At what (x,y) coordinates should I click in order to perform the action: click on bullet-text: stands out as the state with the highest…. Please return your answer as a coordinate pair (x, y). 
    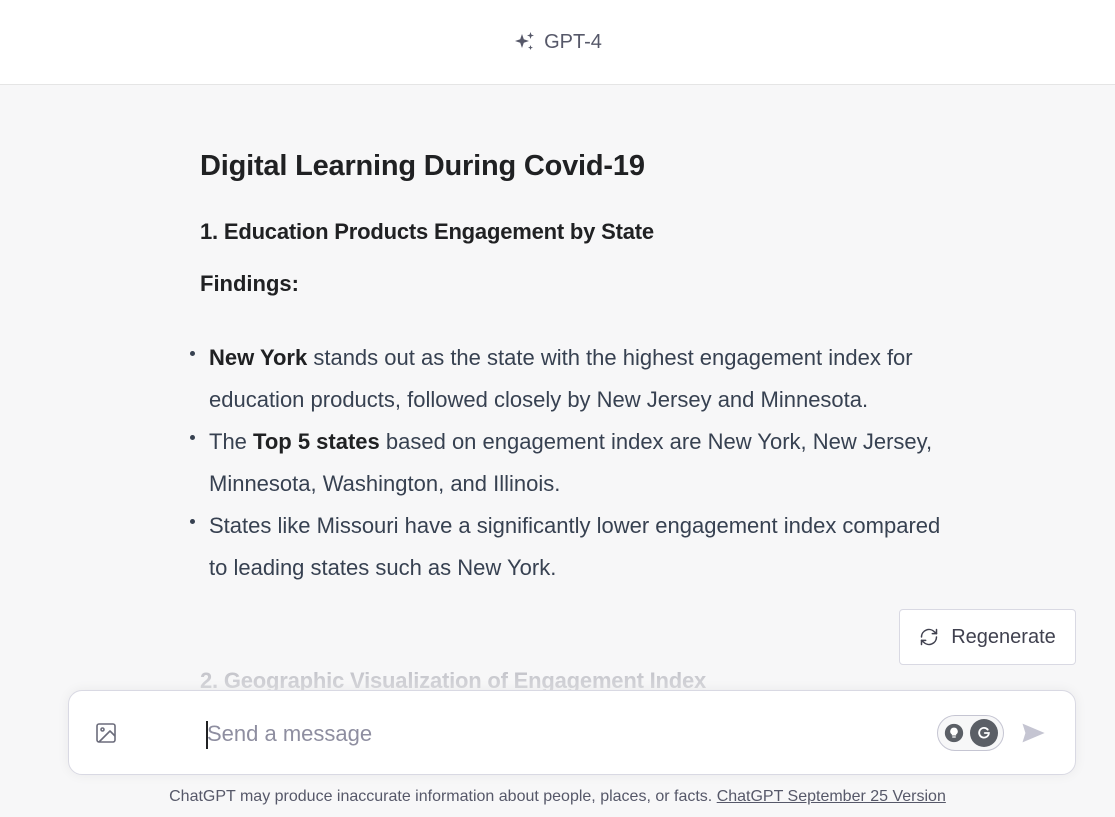
    Looking at the image, I should click on (561, 378).